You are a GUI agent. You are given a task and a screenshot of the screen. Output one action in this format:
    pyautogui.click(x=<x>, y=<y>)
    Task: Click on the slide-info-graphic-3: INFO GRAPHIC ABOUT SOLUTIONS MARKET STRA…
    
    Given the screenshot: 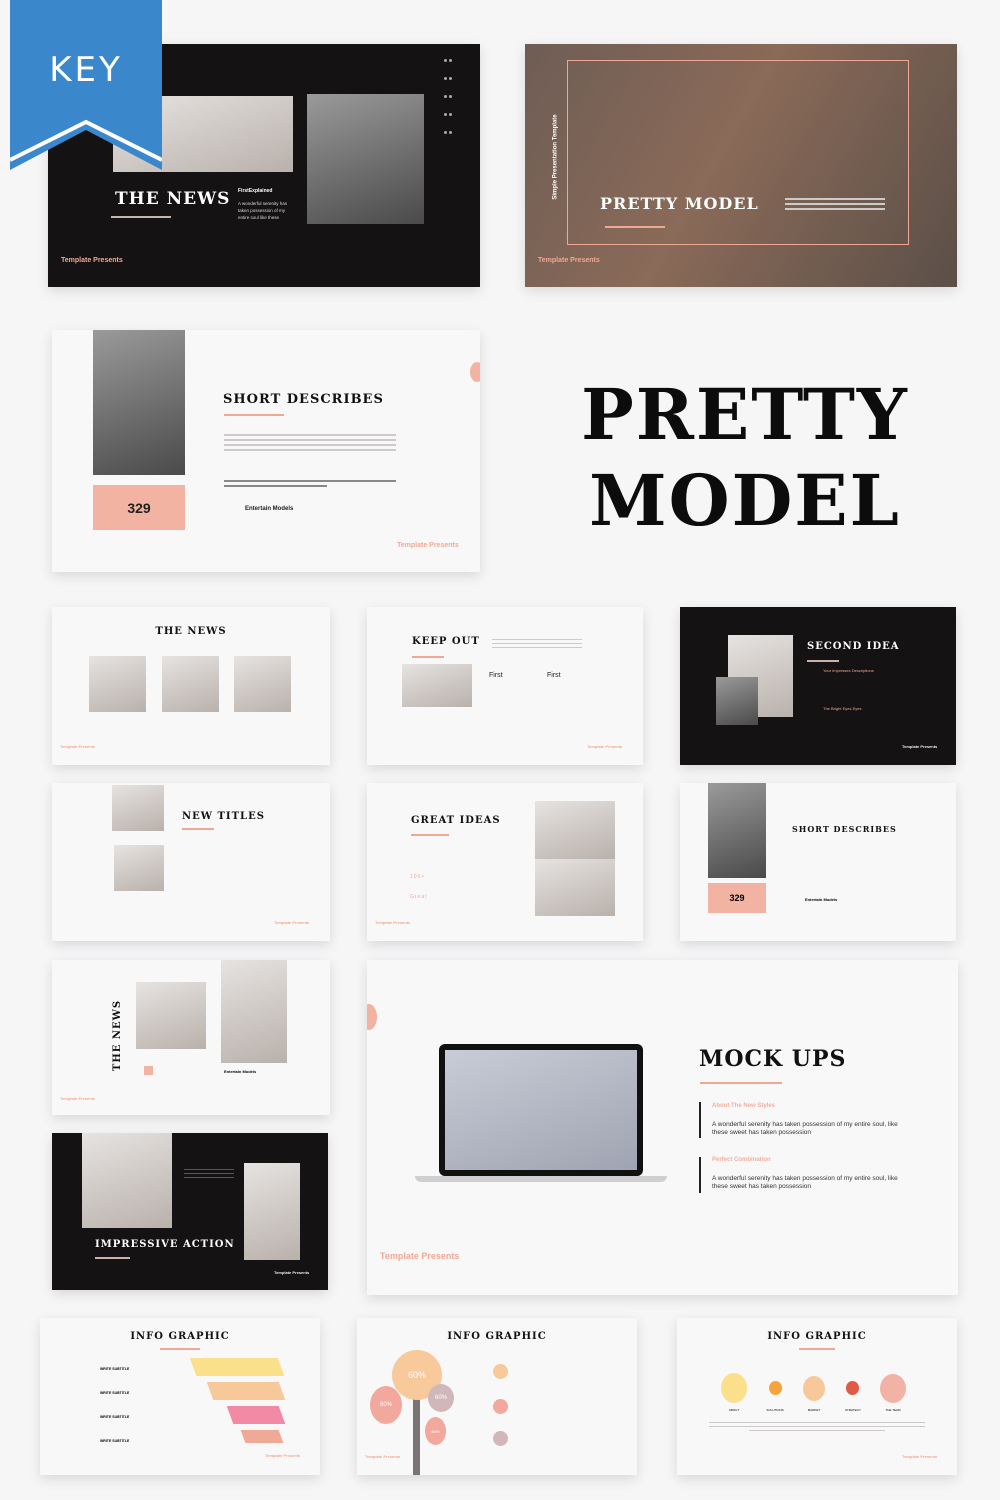 What is the action you would take?
    pyautogui.click(x=817, y=1396)
    